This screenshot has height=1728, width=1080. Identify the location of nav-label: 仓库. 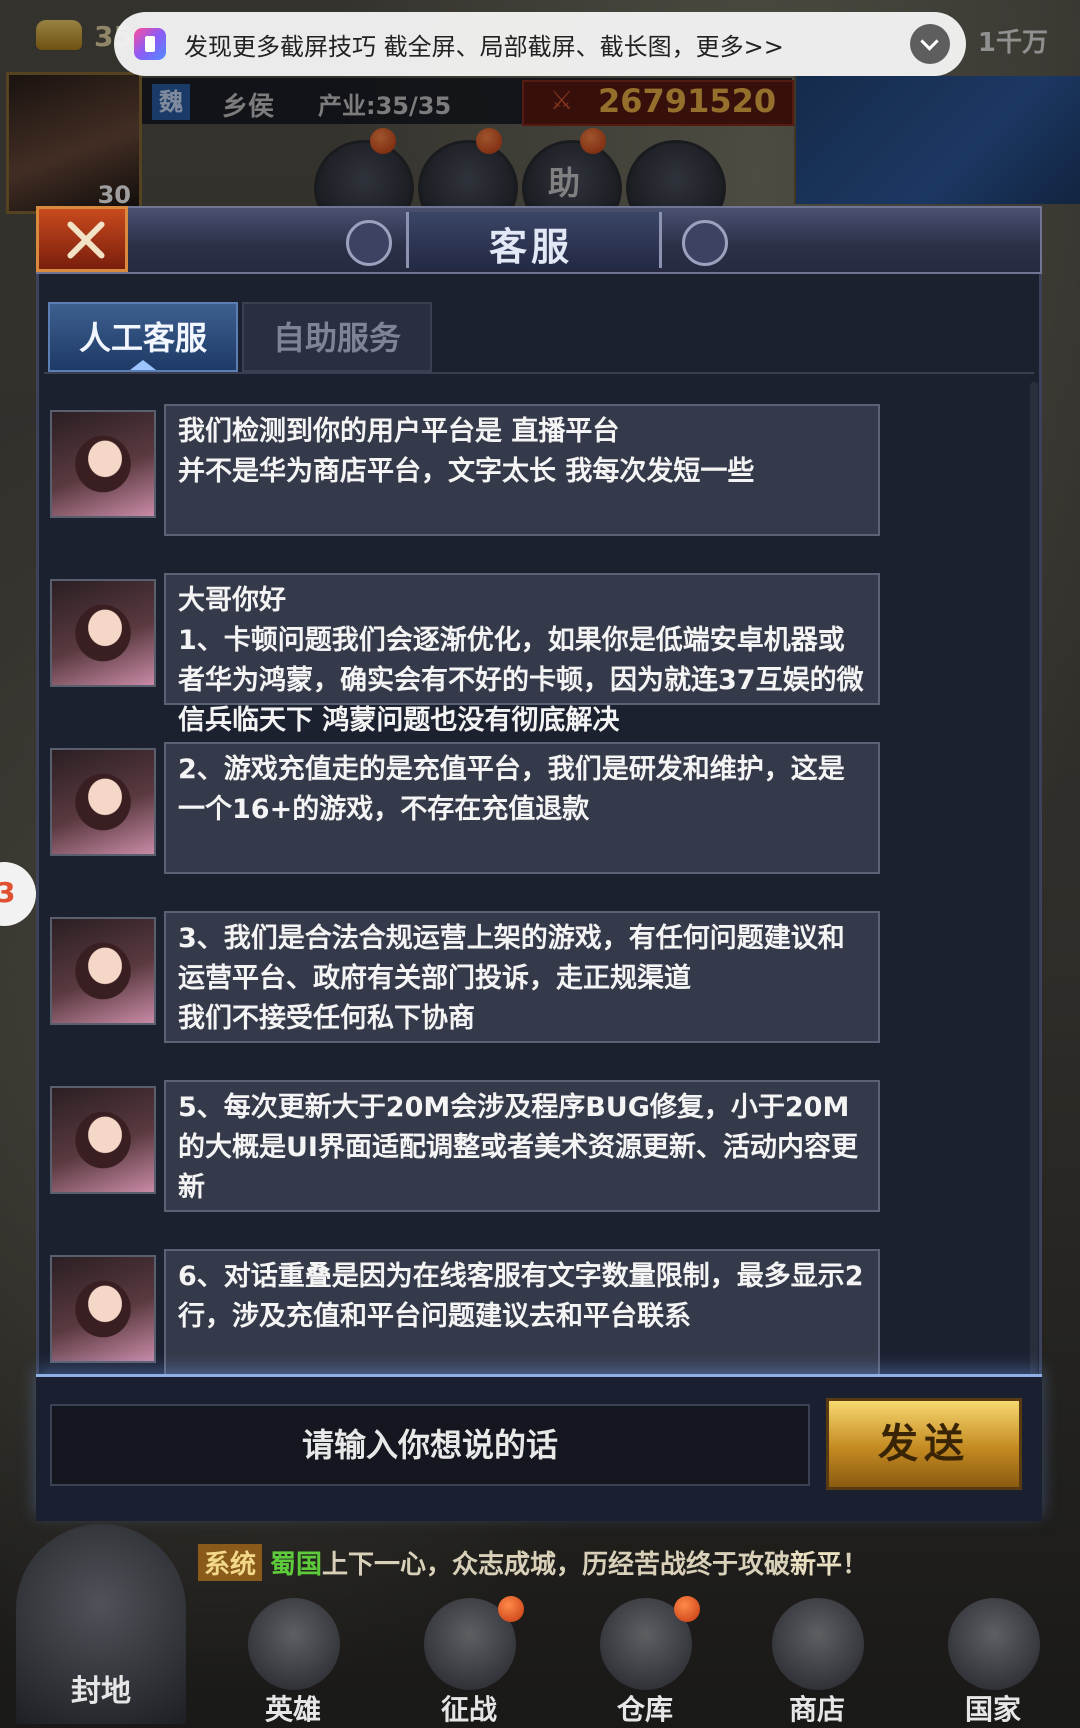
(644, 1709).